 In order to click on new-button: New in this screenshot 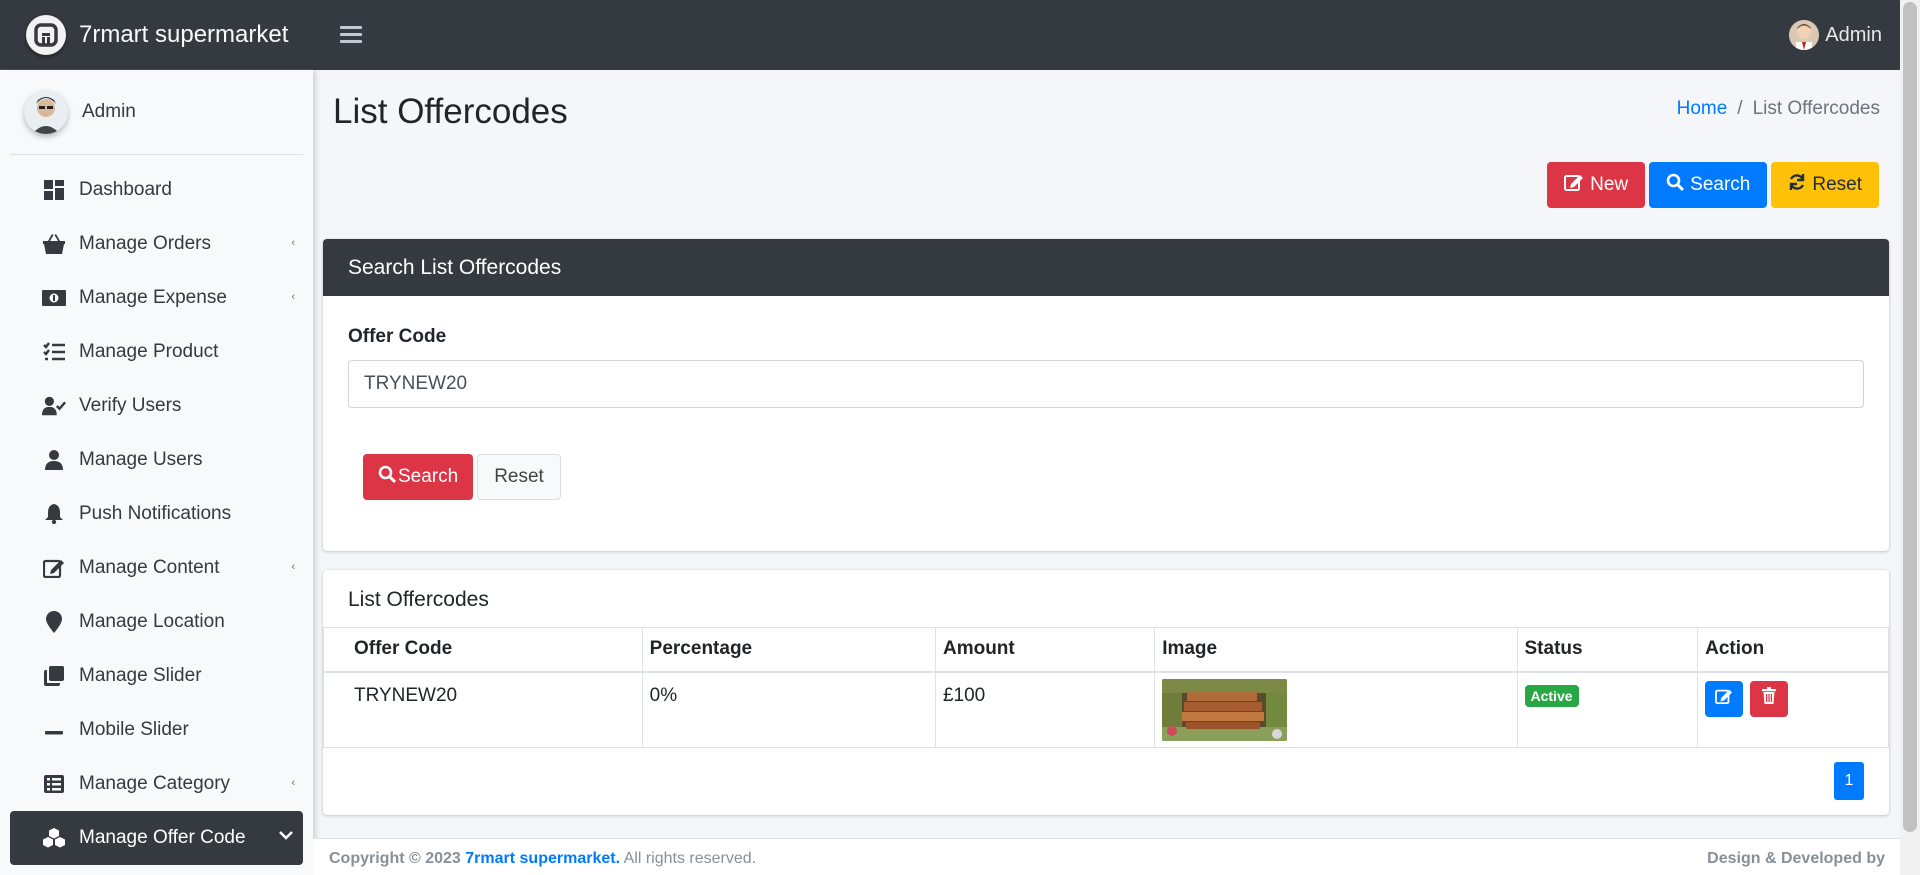, I will do `click(1596, 185)`.